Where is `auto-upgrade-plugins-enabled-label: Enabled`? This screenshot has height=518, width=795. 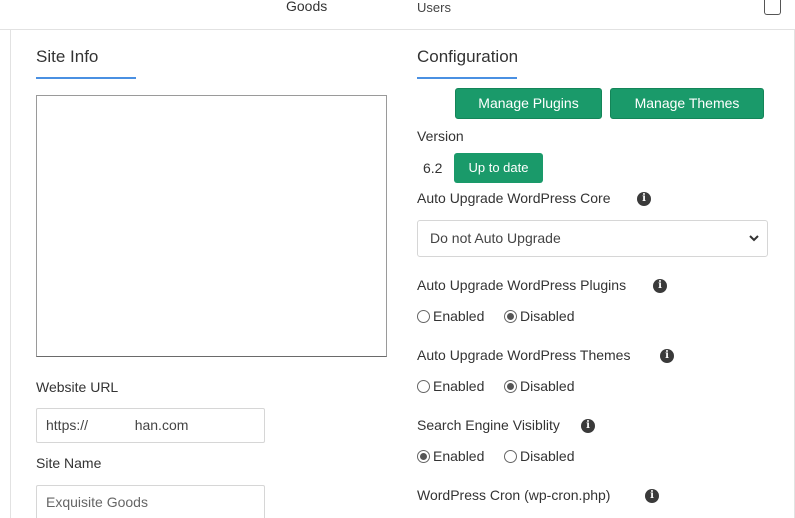 auto-upgrade-plugins-enabled-label: Enabled is located at coordinates (458, 316).